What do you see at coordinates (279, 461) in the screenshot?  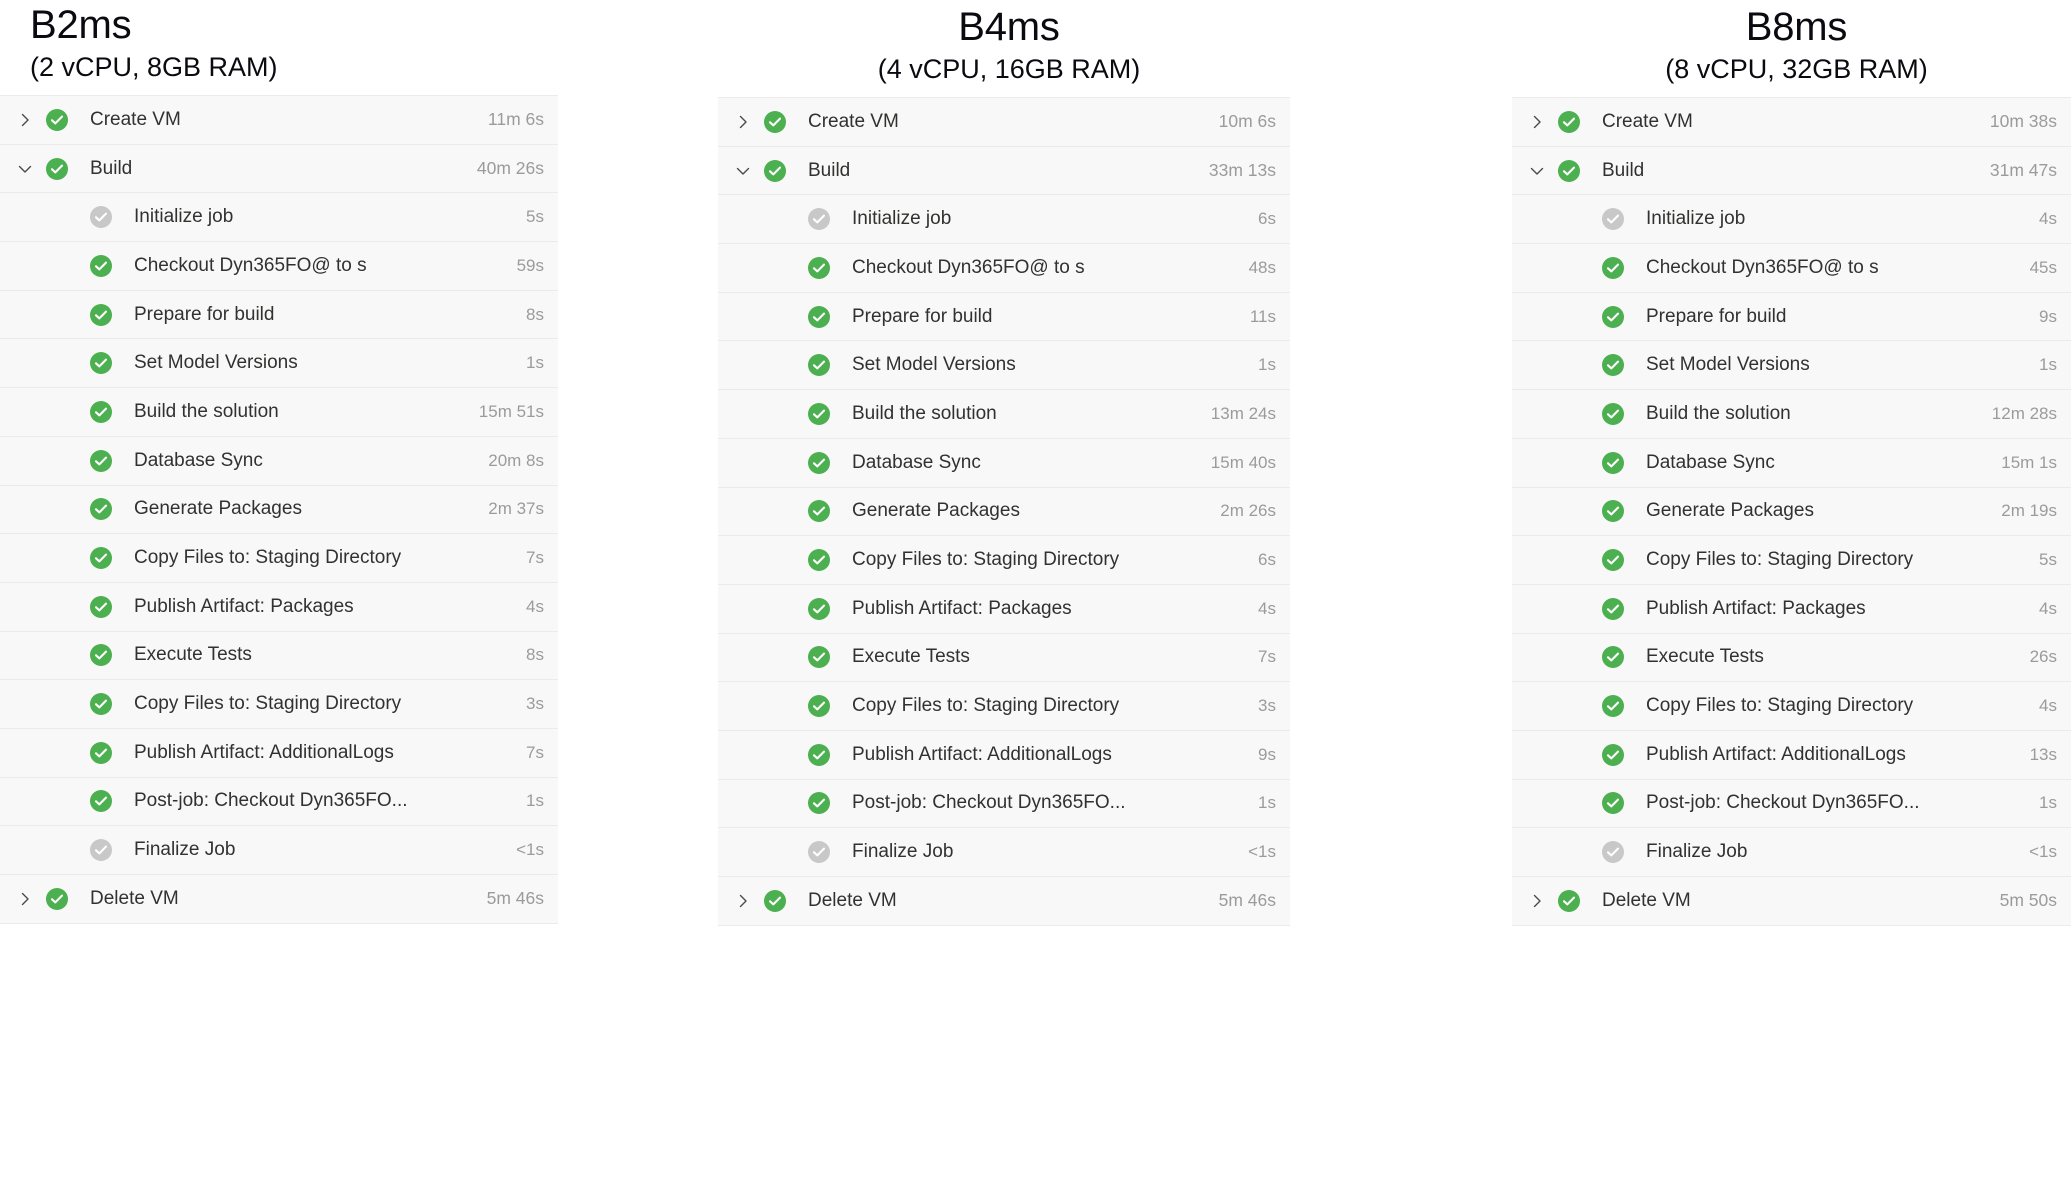 I see `pipeline-step-row: Database Sync 20m 8s` at bounding box center [279, 461].